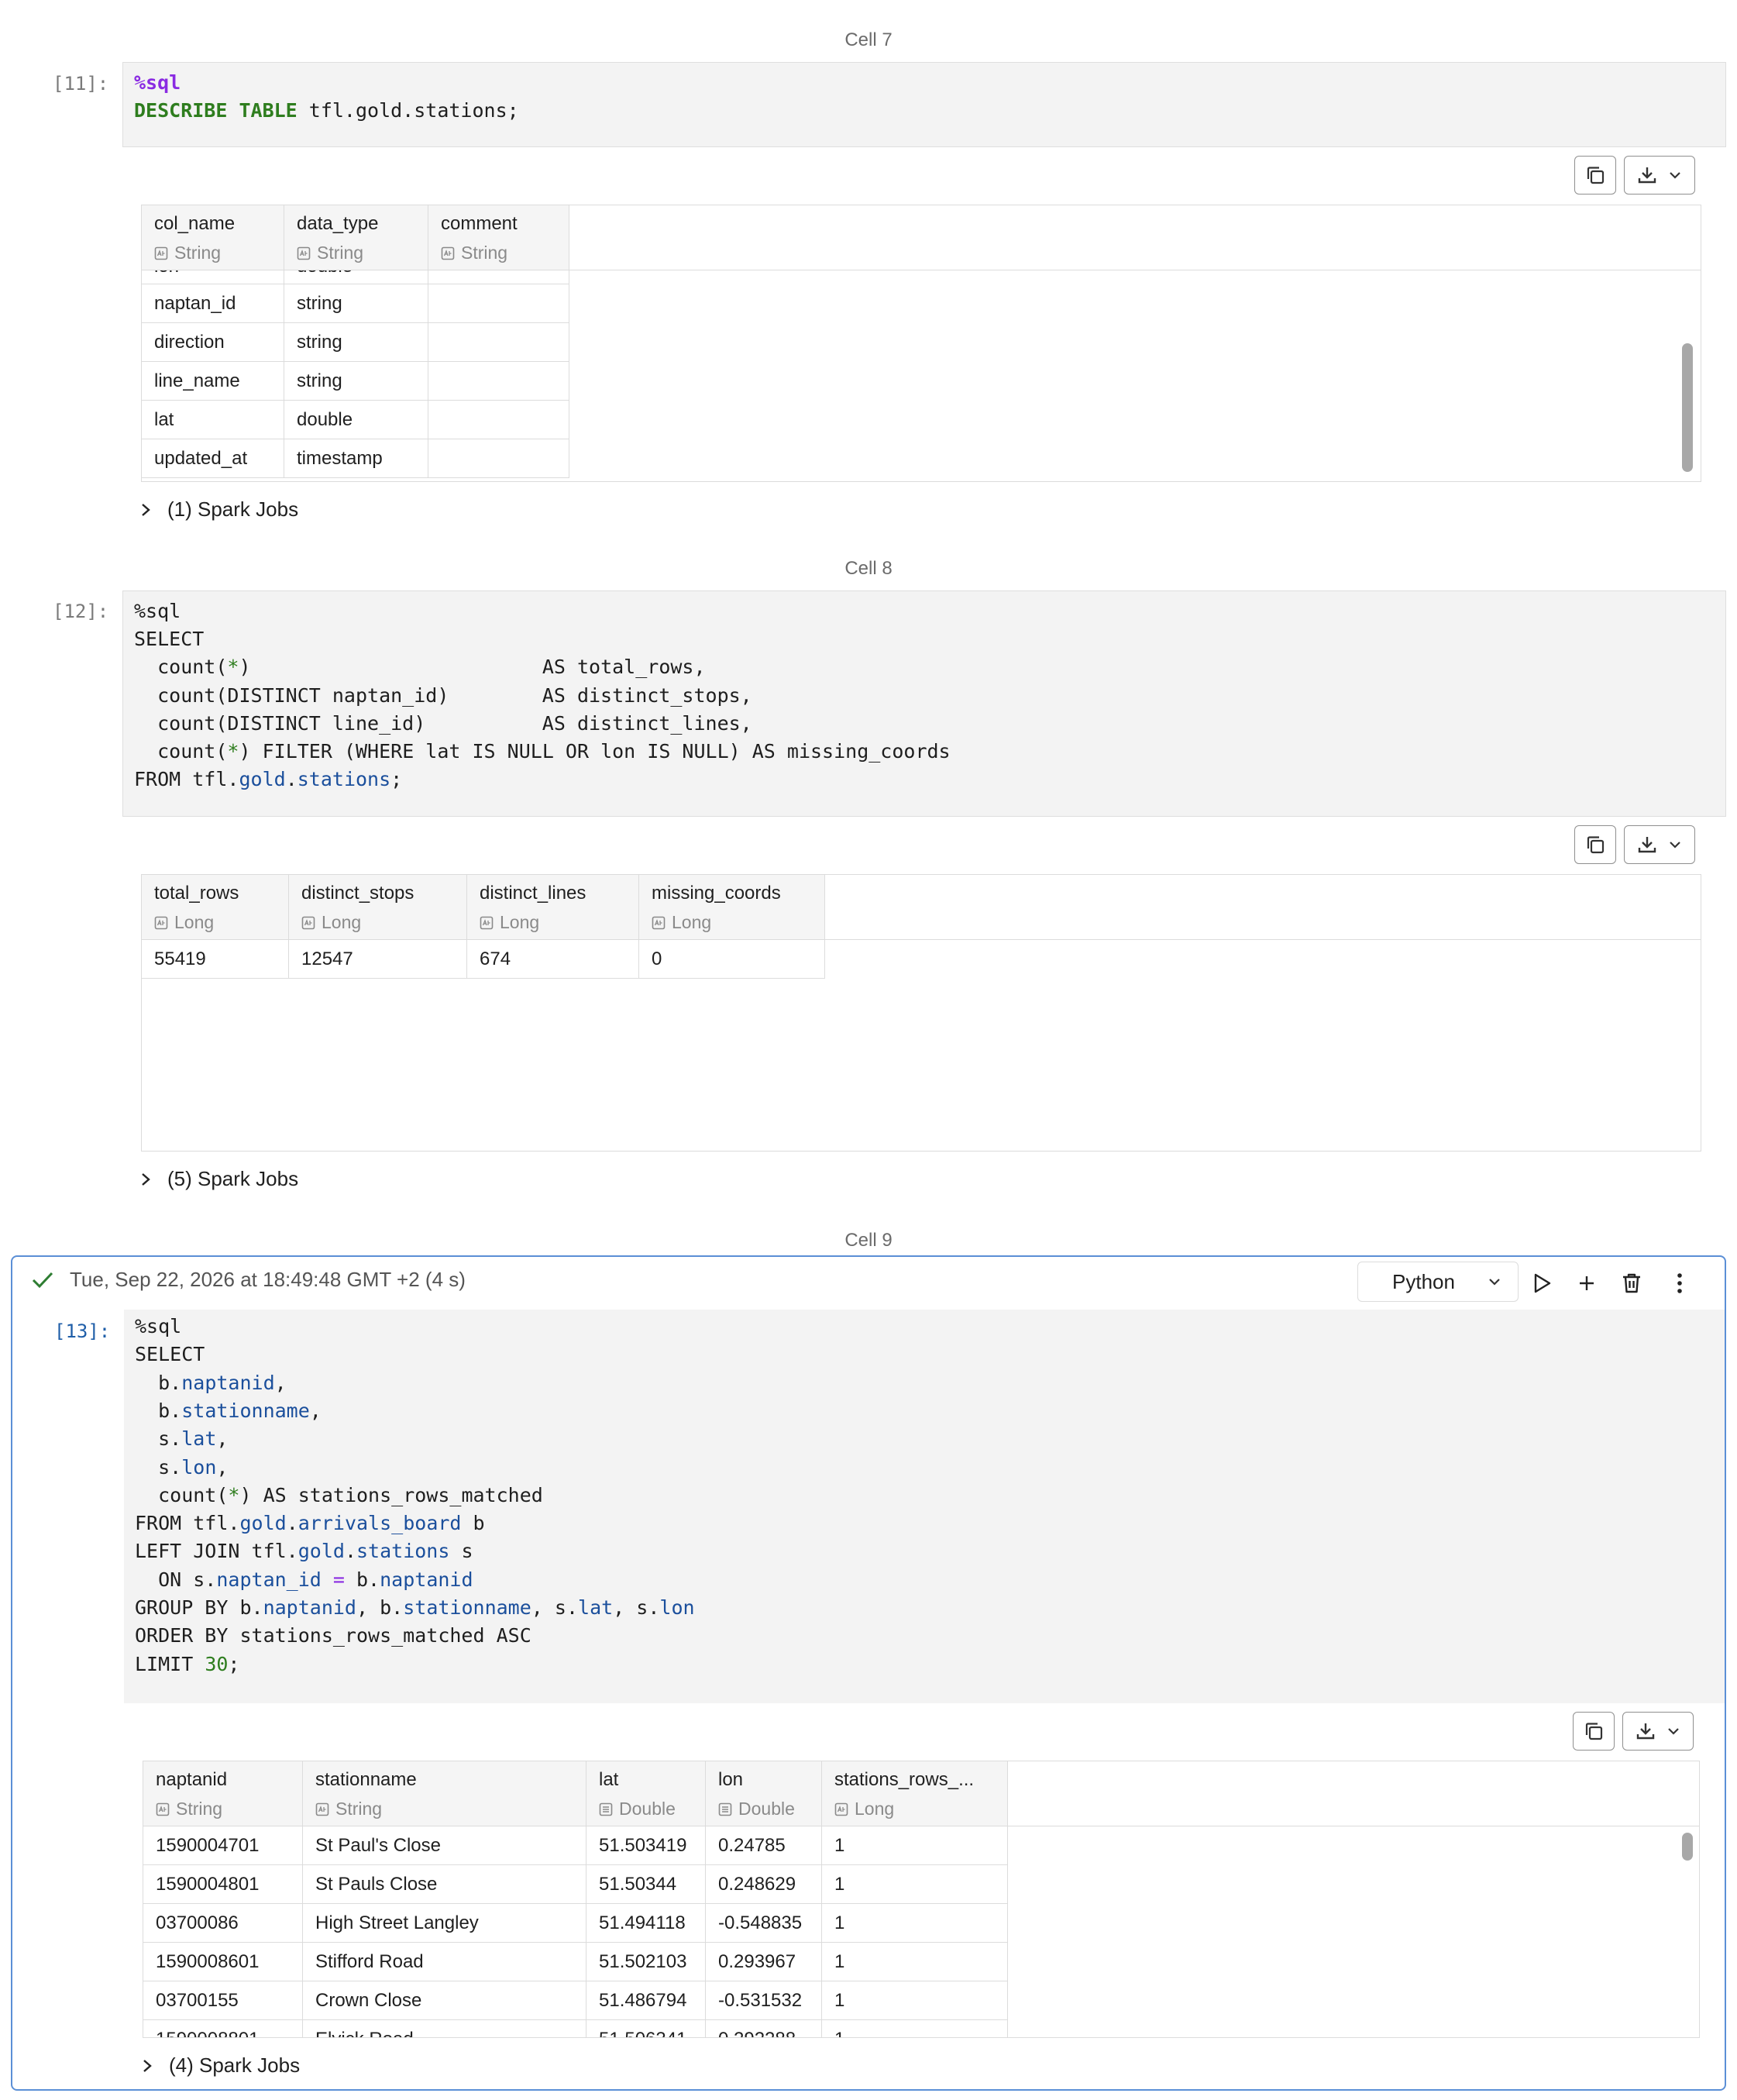 The width and height of the screenshot is (1737, 2100). Describe the element at coordinates (223, 1794) in the screenshot. I see `column-header: naptanid String` at that location.